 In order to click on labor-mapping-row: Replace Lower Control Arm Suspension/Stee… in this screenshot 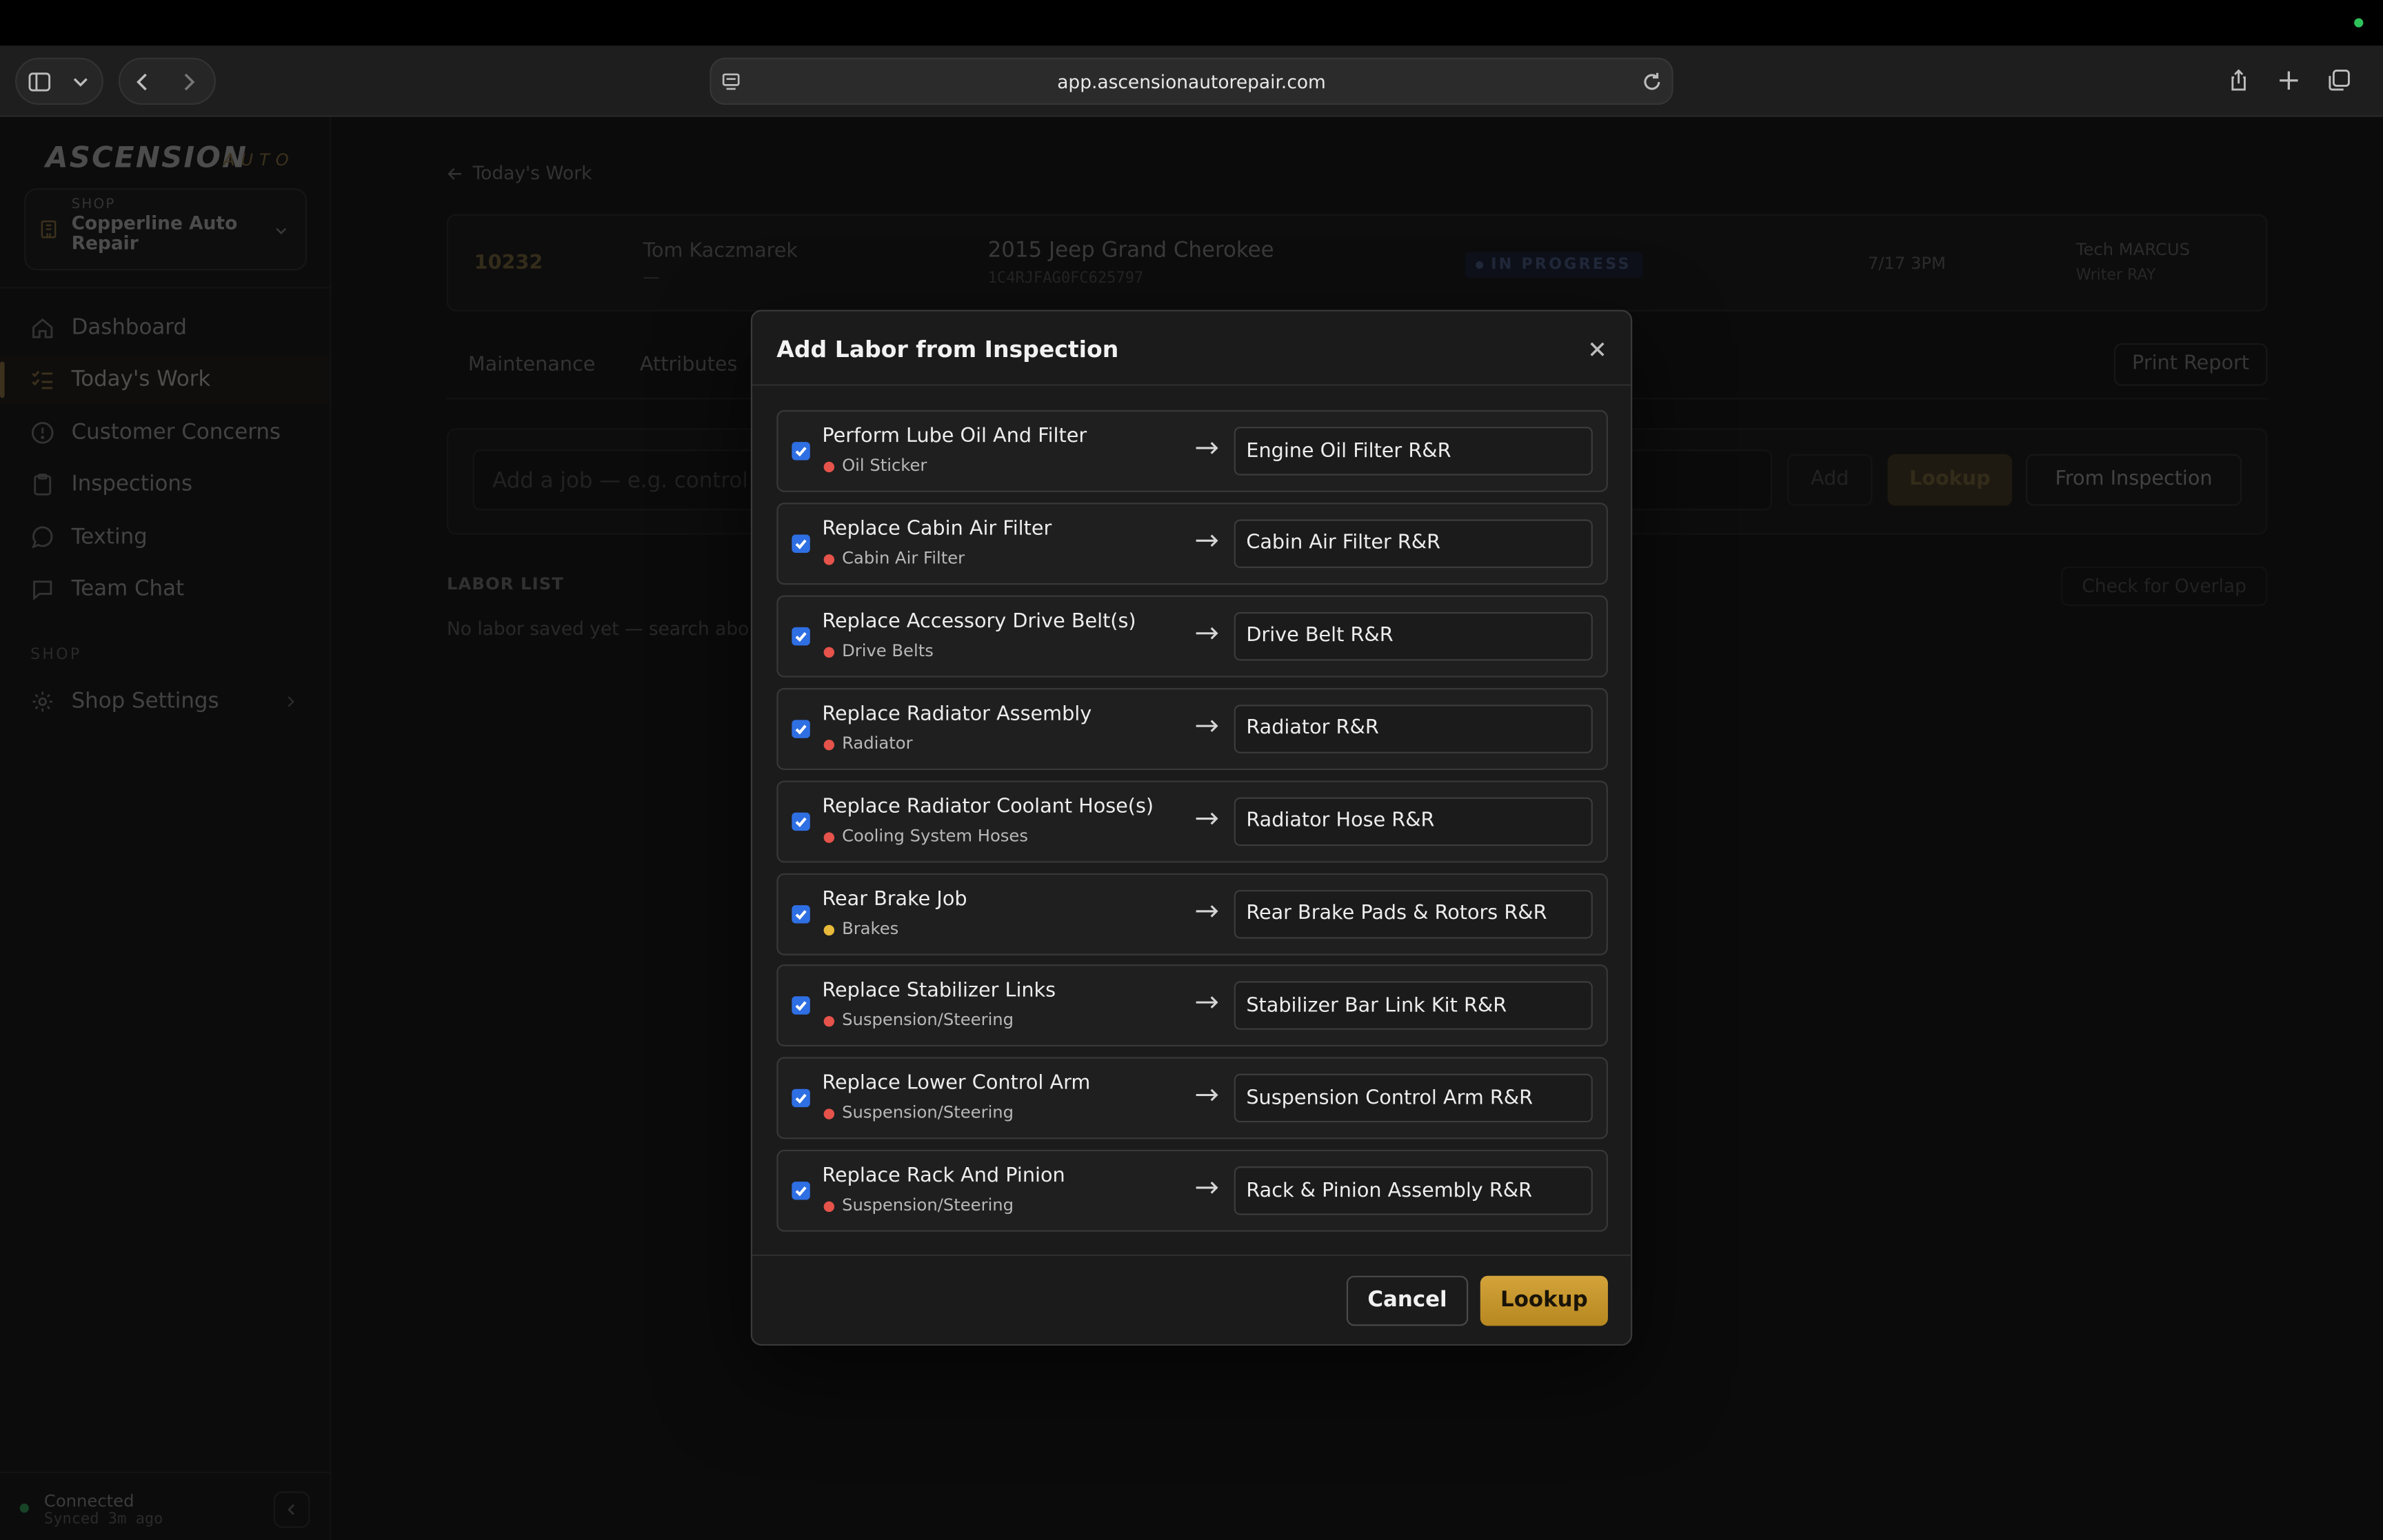, I will do `click(1192, 1099)`.